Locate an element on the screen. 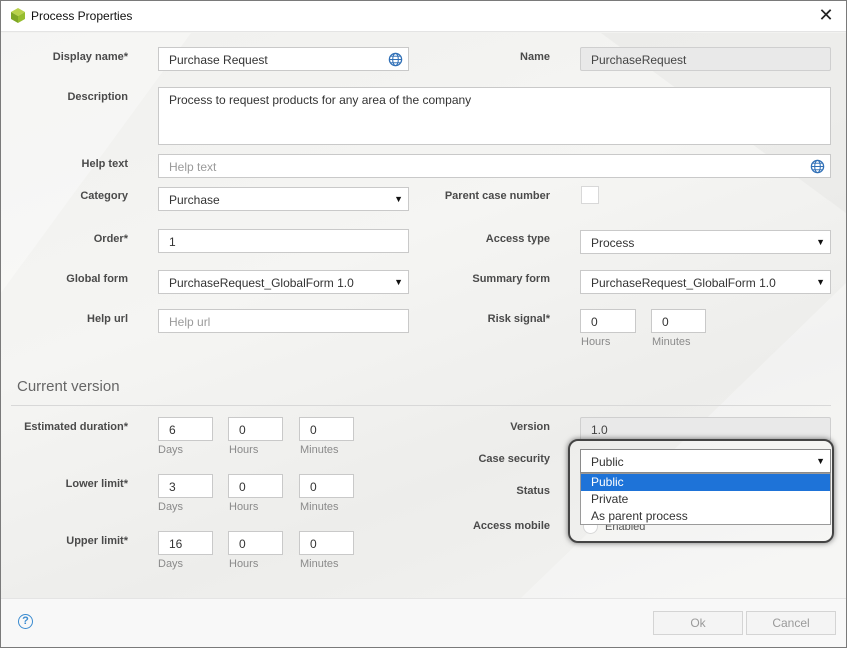  lower-limit-hours-input: 0 is located at coordinates (255, 486).